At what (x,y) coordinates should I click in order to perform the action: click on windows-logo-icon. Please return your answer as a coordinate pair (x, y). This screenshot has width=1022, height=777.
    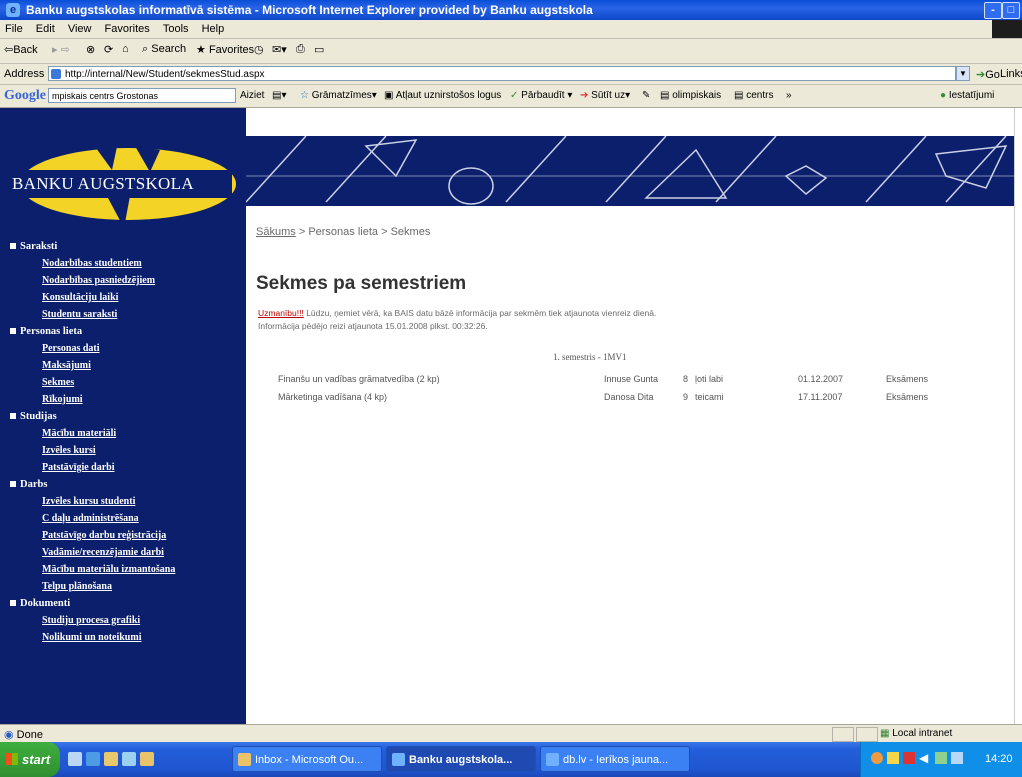
    Looking at the image, I should click on (1007, 29).